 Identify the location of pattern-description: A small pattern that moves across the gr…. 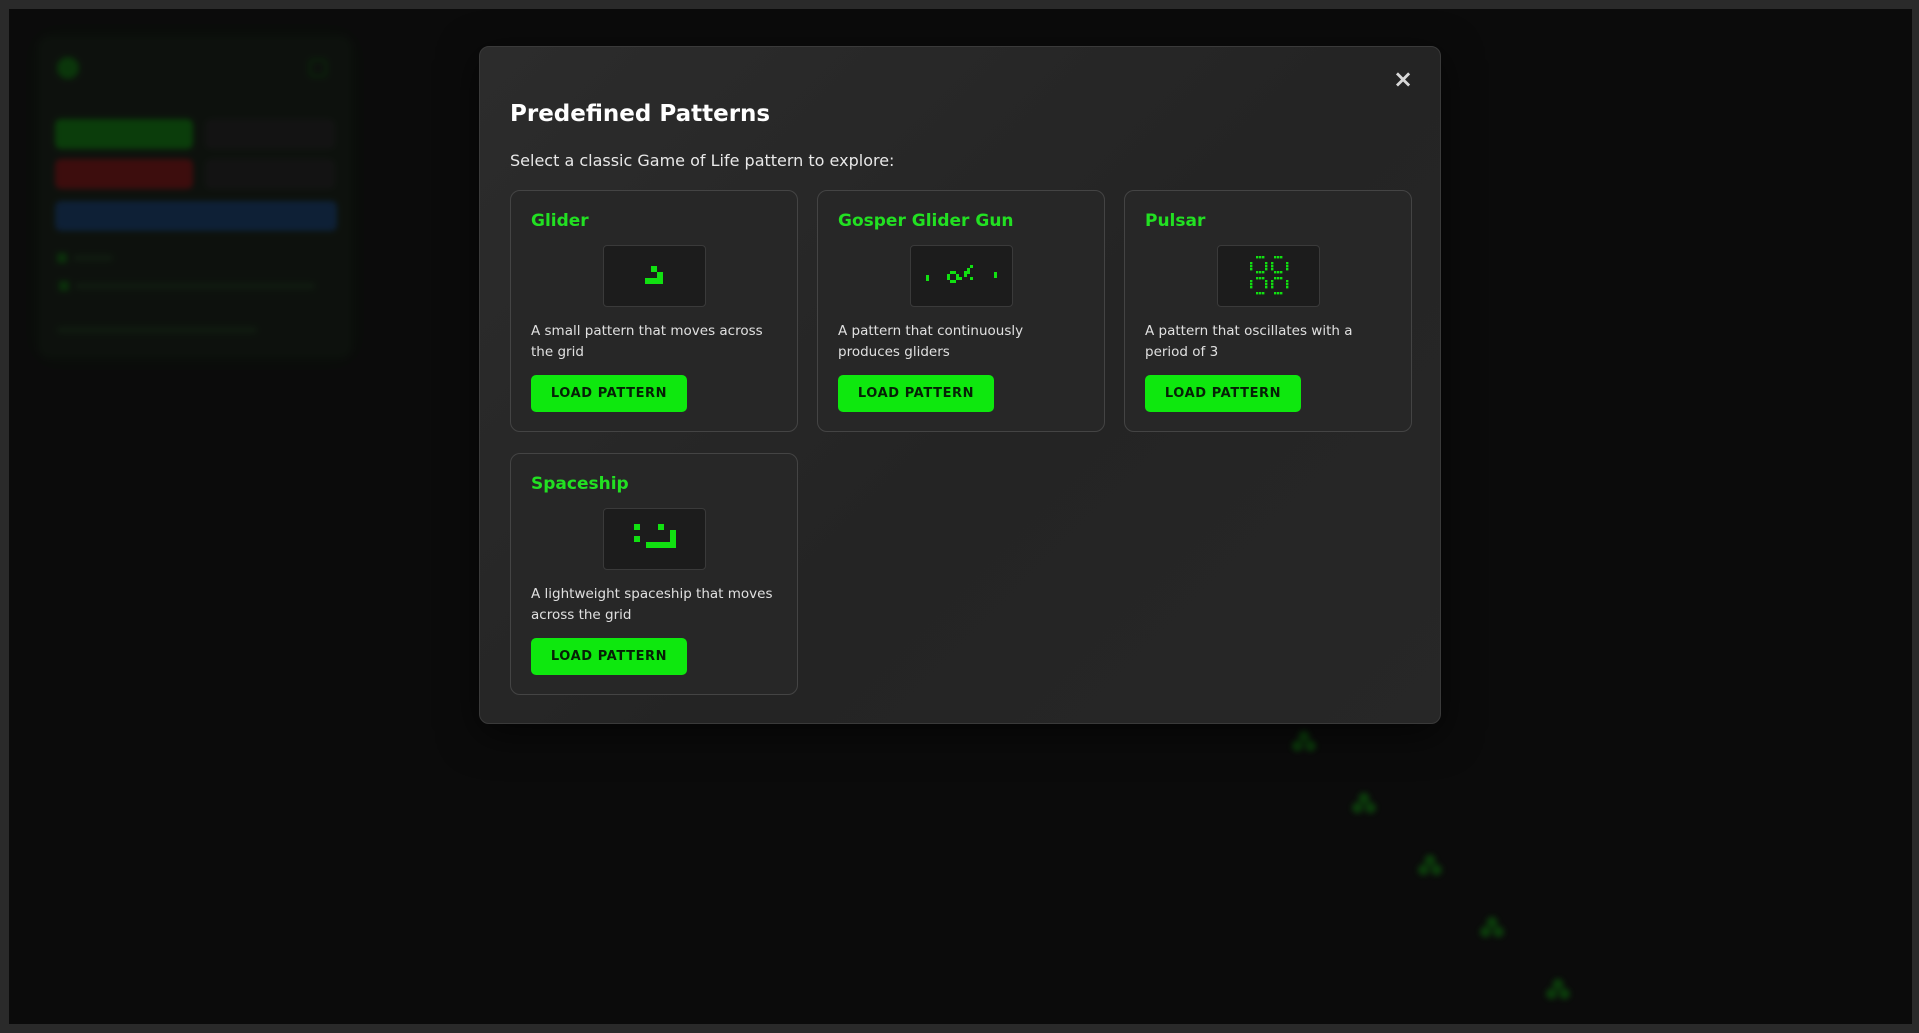
(647, 341).